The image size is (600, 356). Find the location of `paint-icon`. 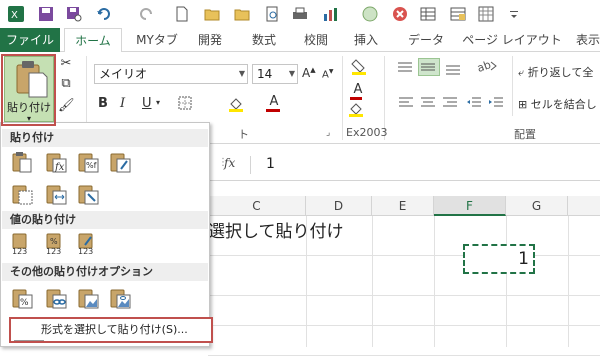

paint-icon is located at coordinates (358, 110).